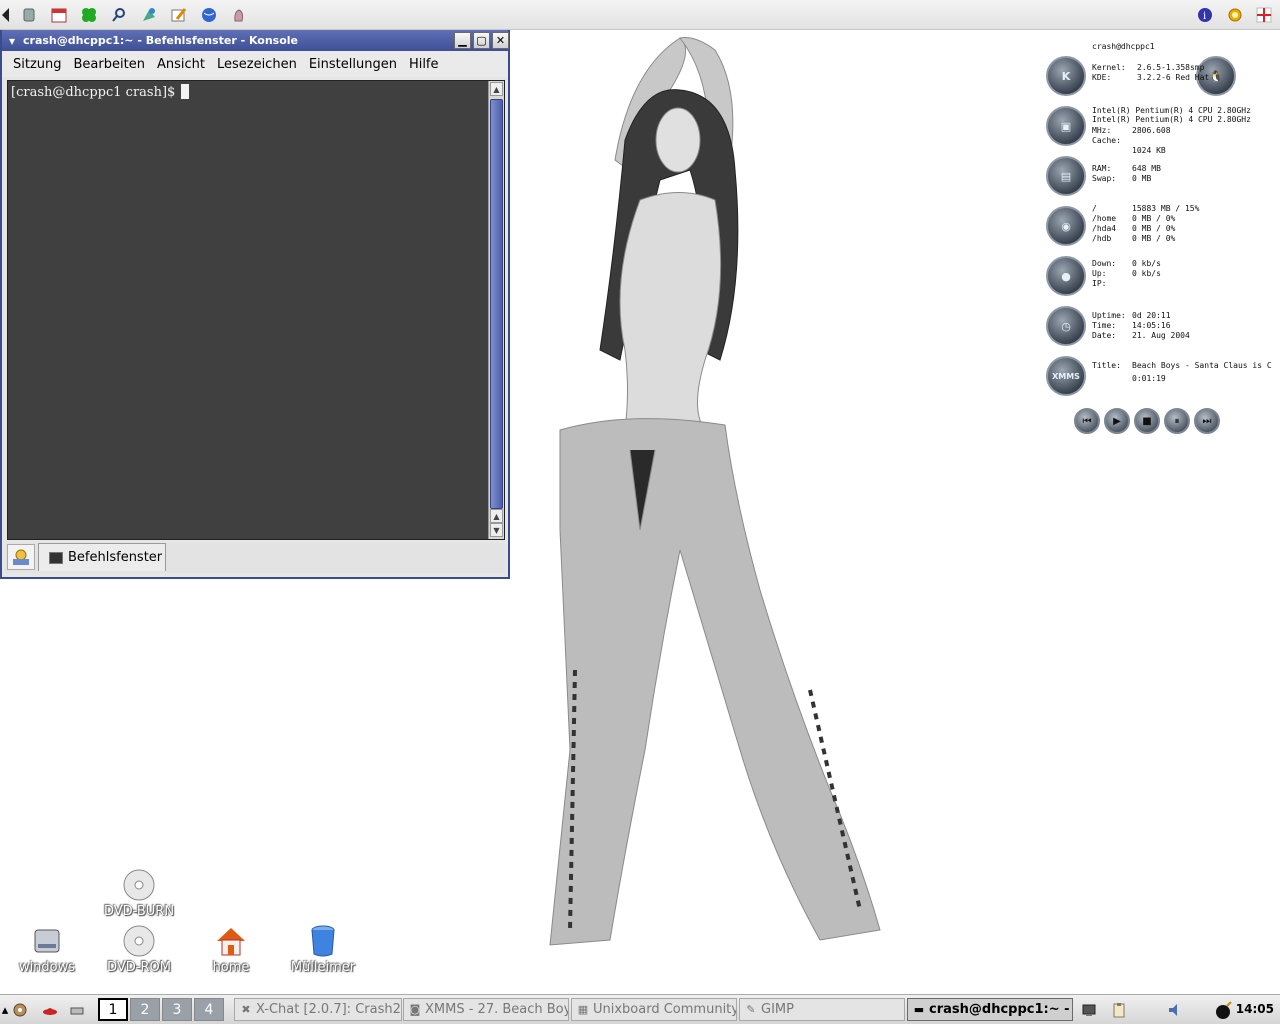 The image size is (1280, 1024). What do you see at coordinates (179, 15) in the screenshot?
I see `edit-icon` at bounding box center [179, 15].